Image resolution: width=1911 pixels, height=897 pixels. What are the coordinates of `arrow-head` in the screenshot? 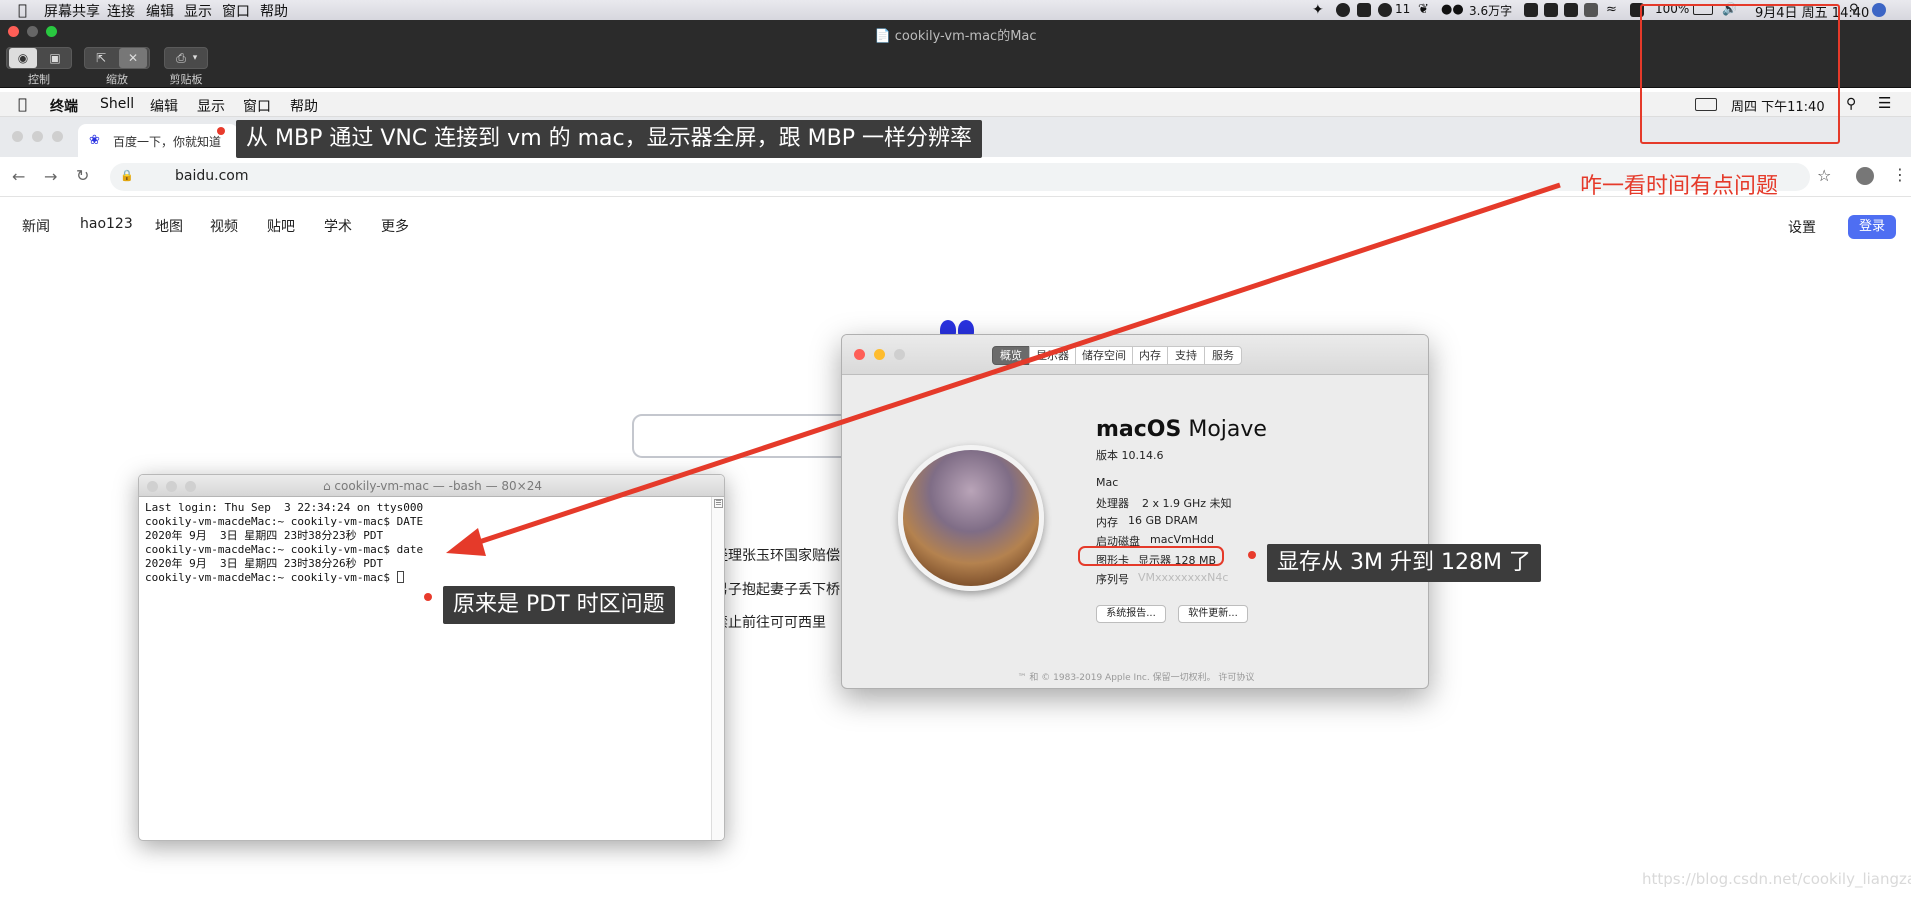 It's located at (466, 542).